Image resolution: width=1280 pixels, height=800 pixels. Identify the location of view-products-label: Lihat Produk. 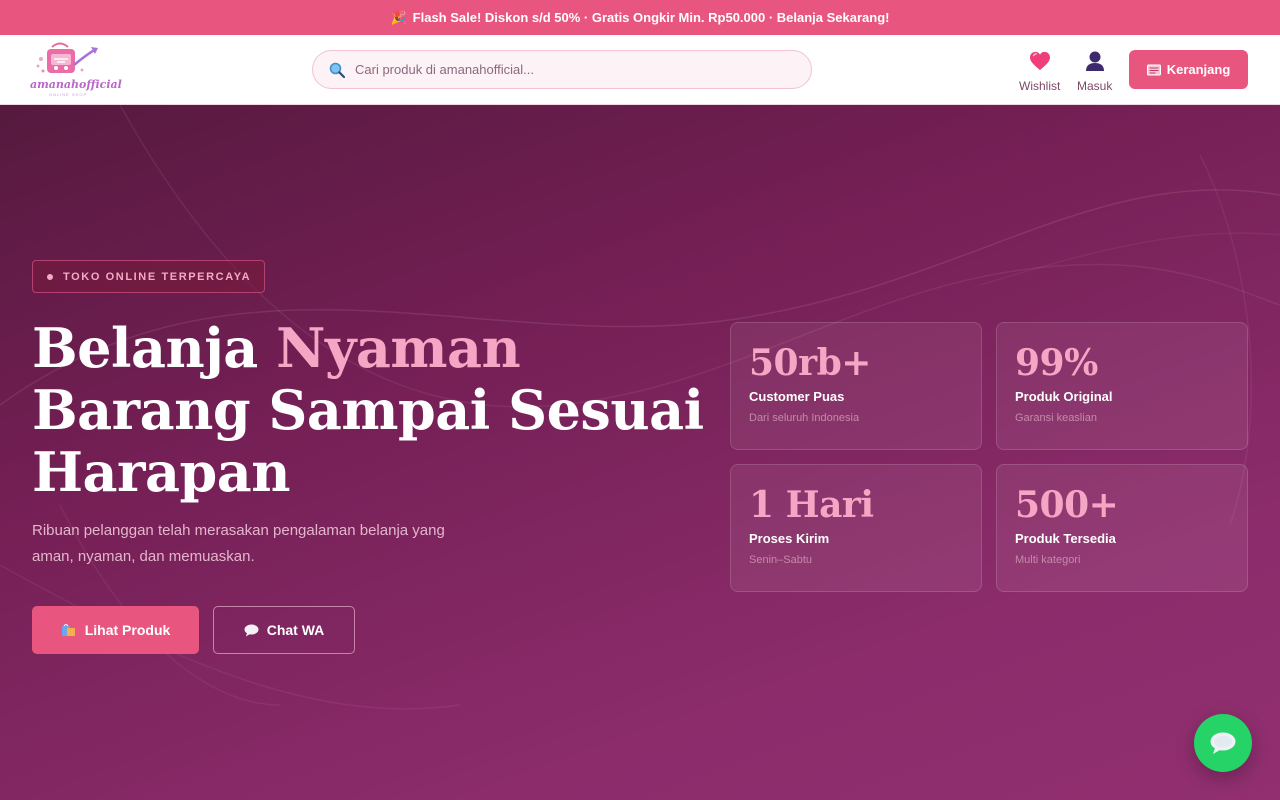
(127, 630).